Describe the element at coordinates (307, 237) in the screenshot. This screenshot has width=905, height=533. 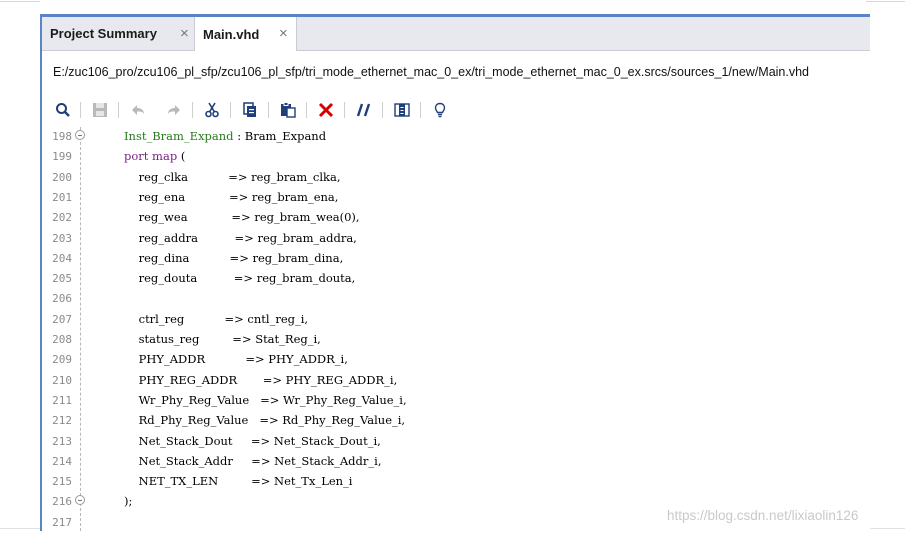
I see `code-token: reg_bram_addra,` at that location.